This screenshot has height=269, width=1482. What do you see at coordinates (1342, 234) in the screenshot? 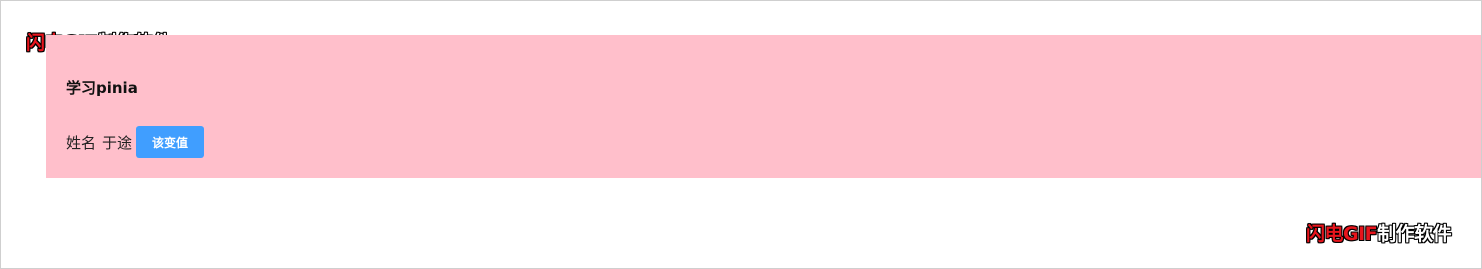
I see `watermark-brand: 闪电GIF` at bounding box center [1342, 234].